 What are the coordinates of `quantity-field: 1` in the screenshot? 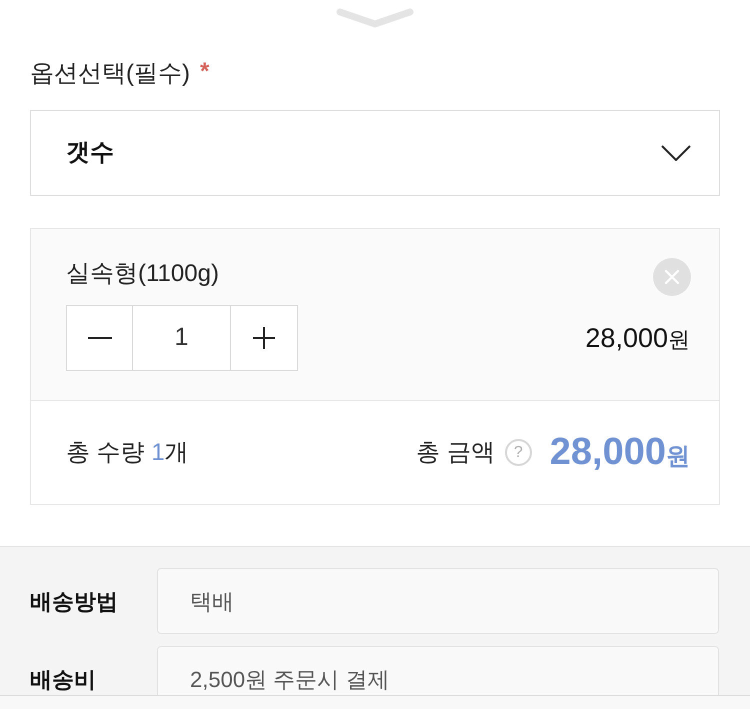 It's located at (181, 338).